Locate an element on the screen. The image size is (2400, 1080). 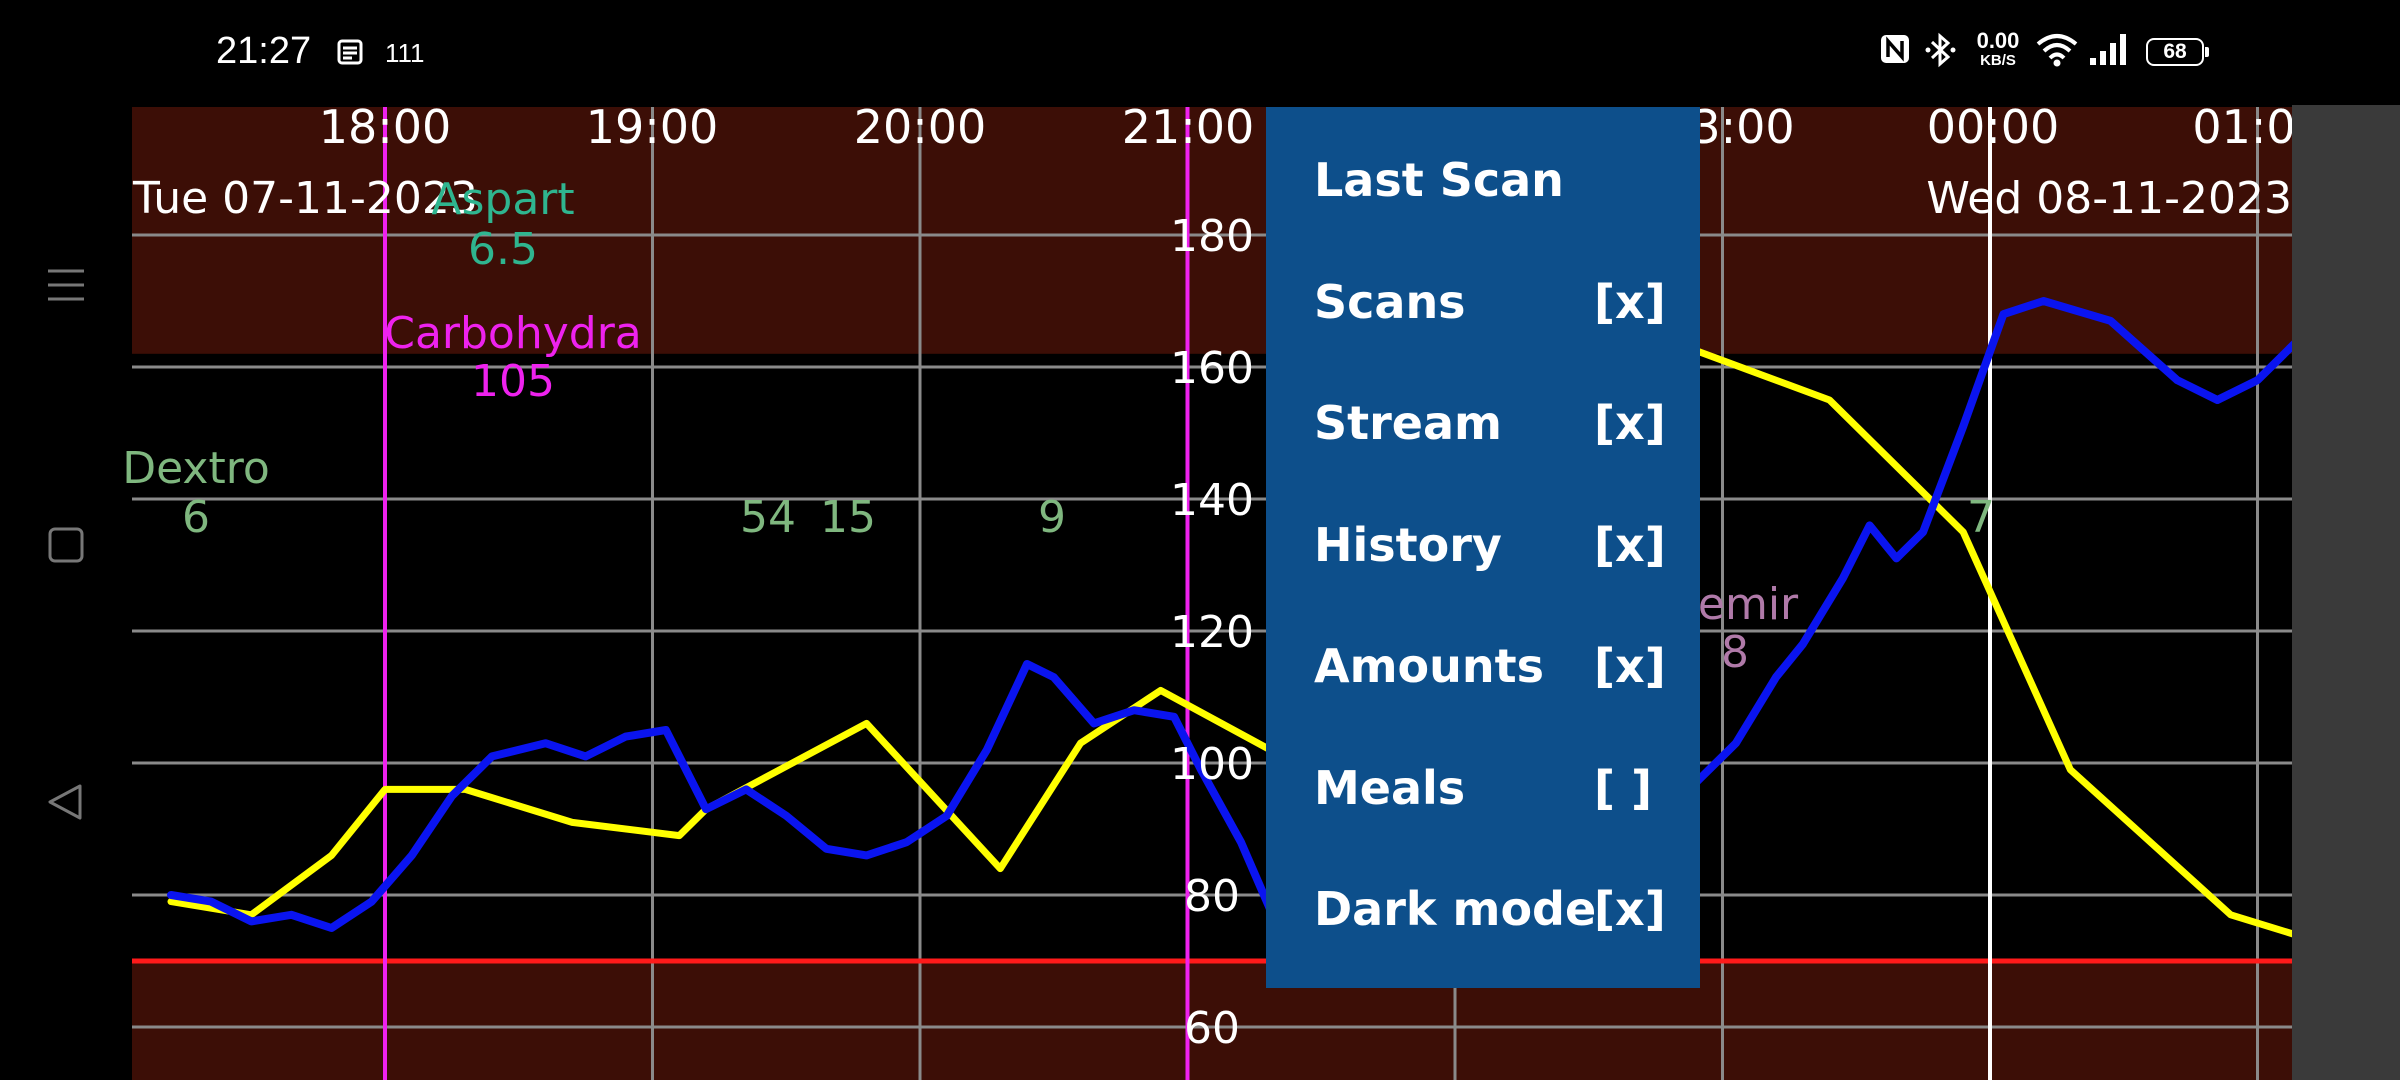
annotation-value: 8 is located at coordinates (1735, 652).